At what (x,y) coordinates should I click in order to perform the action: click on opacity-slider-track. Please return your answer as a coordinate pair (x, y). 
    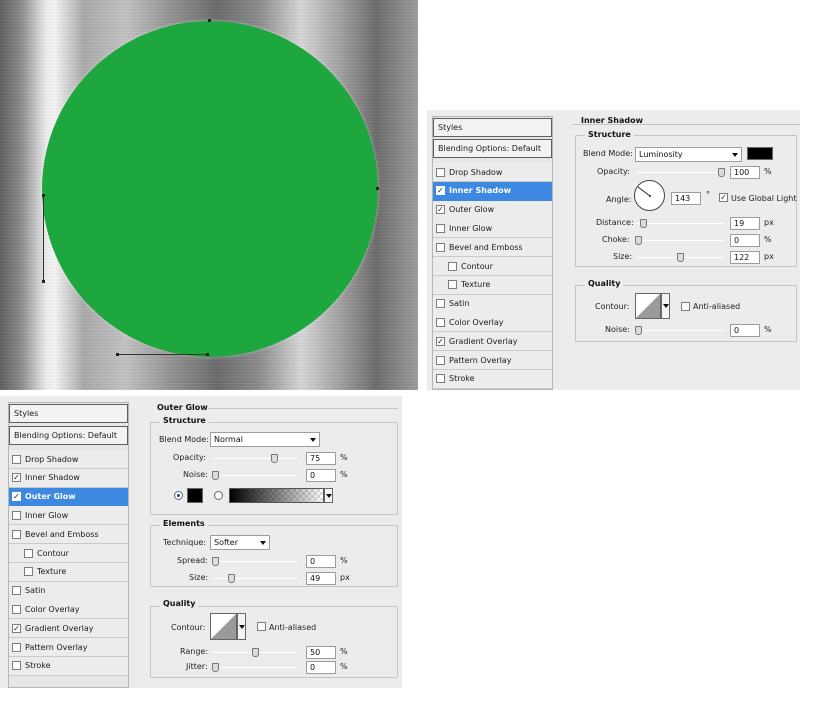
    Looking at the image, I should click on (680, 172).